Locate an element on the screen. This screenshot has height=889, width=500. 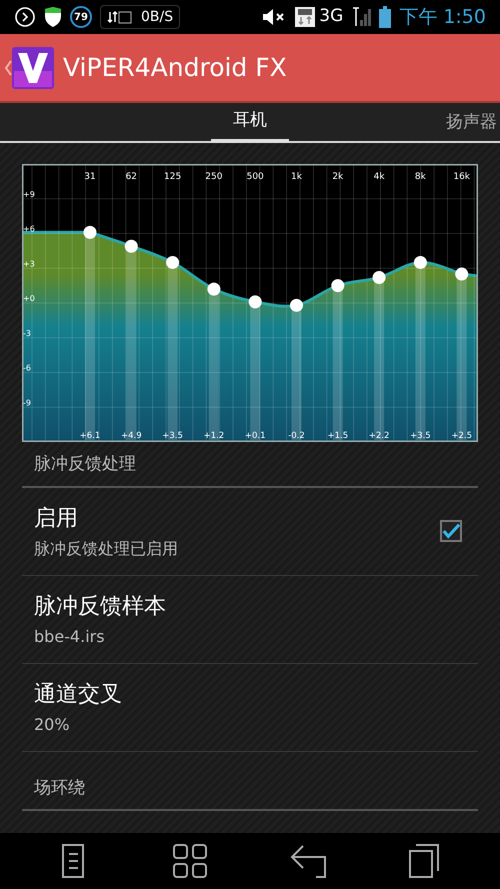
clock: 下午 1:50 is located at coordinates (442, 17).